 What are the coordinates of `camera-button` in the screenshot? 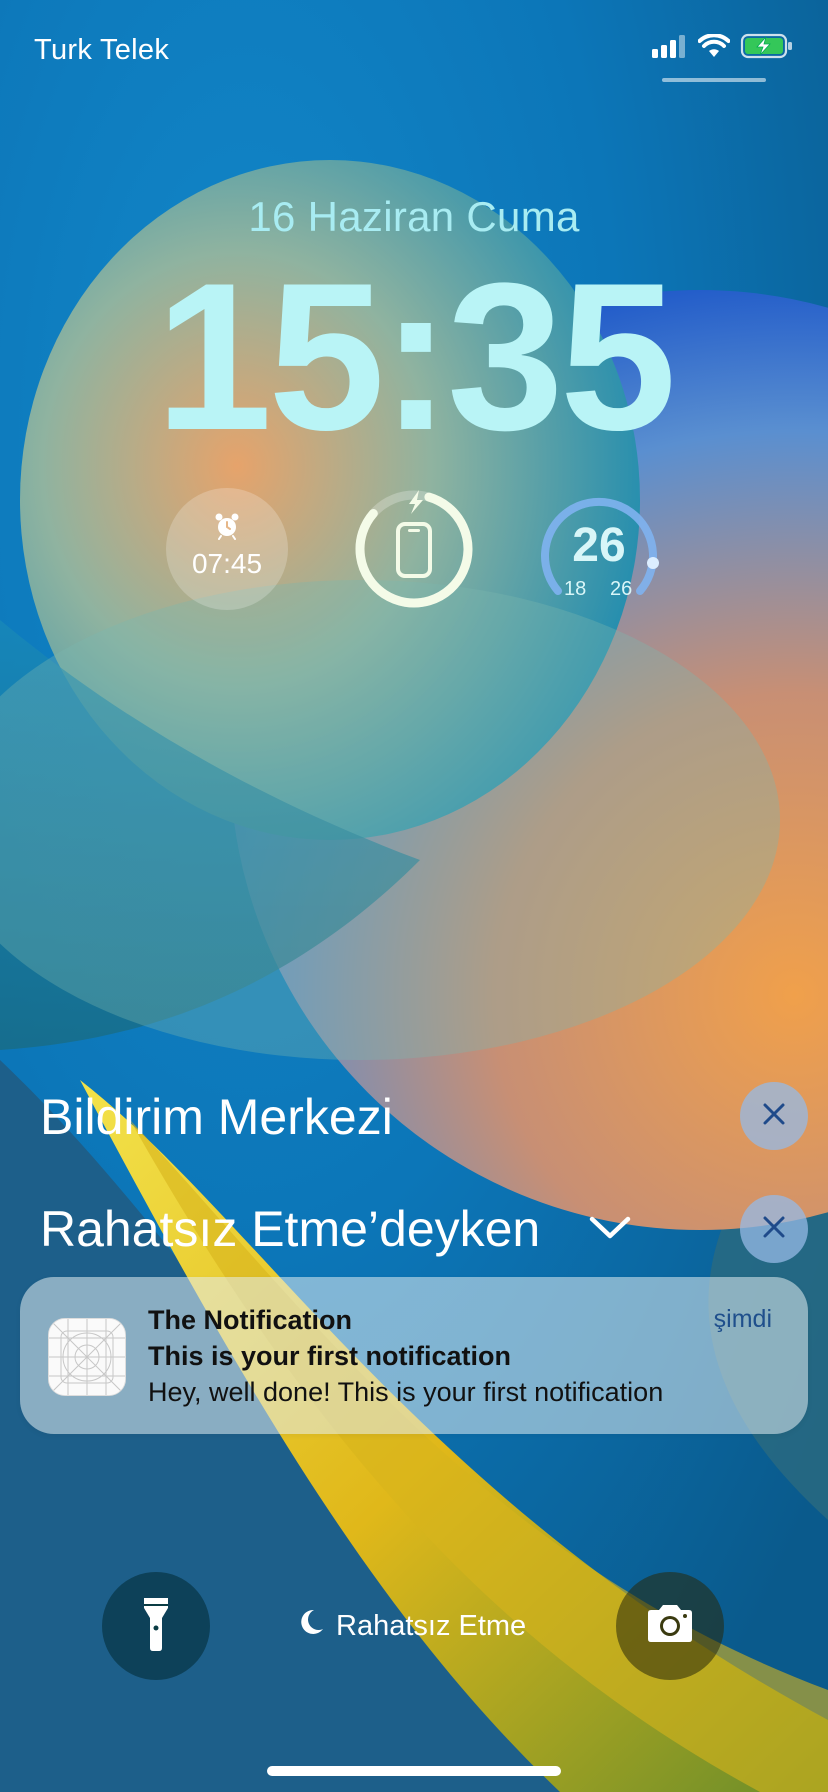 It's located at (670, 1626).